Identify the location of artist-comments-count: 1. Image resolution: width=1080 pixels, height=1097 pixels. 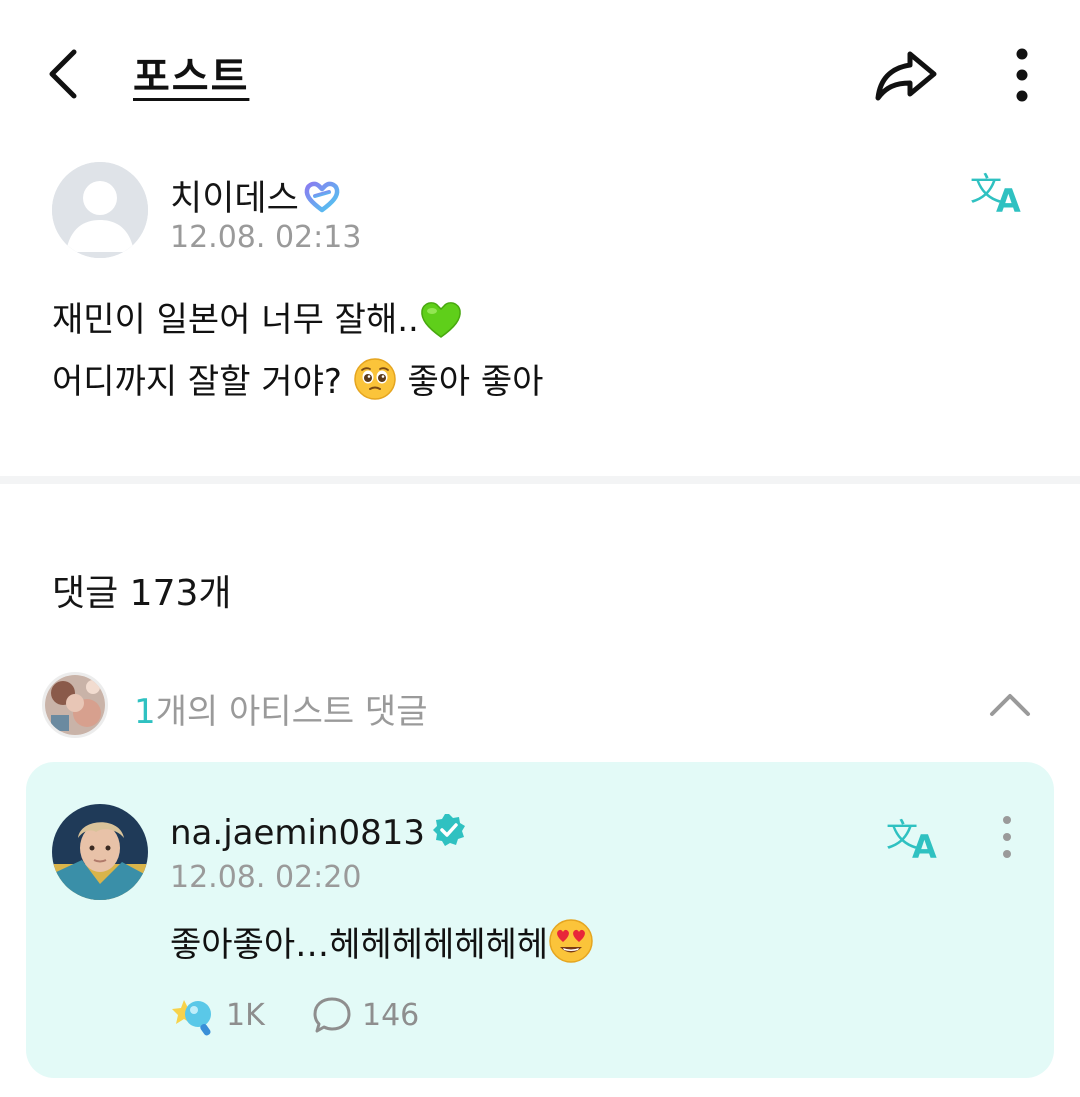
(145, 712).